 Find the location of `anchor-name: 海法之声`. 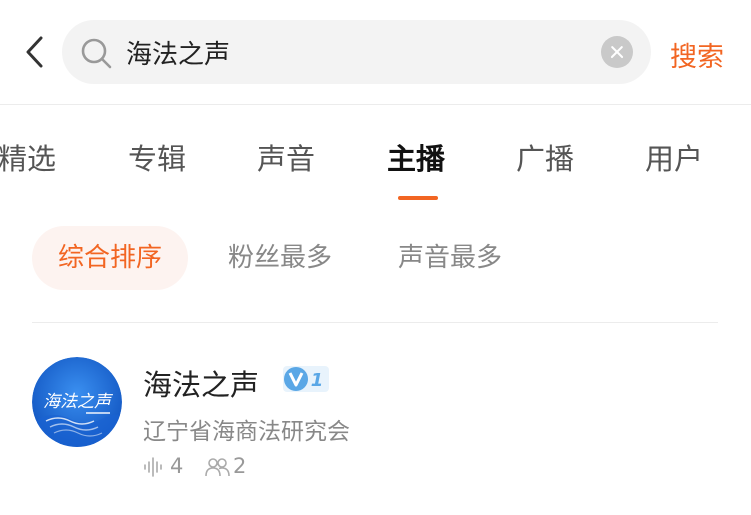

anchor-name: 海法之声 is located at coordinates (201, 385).